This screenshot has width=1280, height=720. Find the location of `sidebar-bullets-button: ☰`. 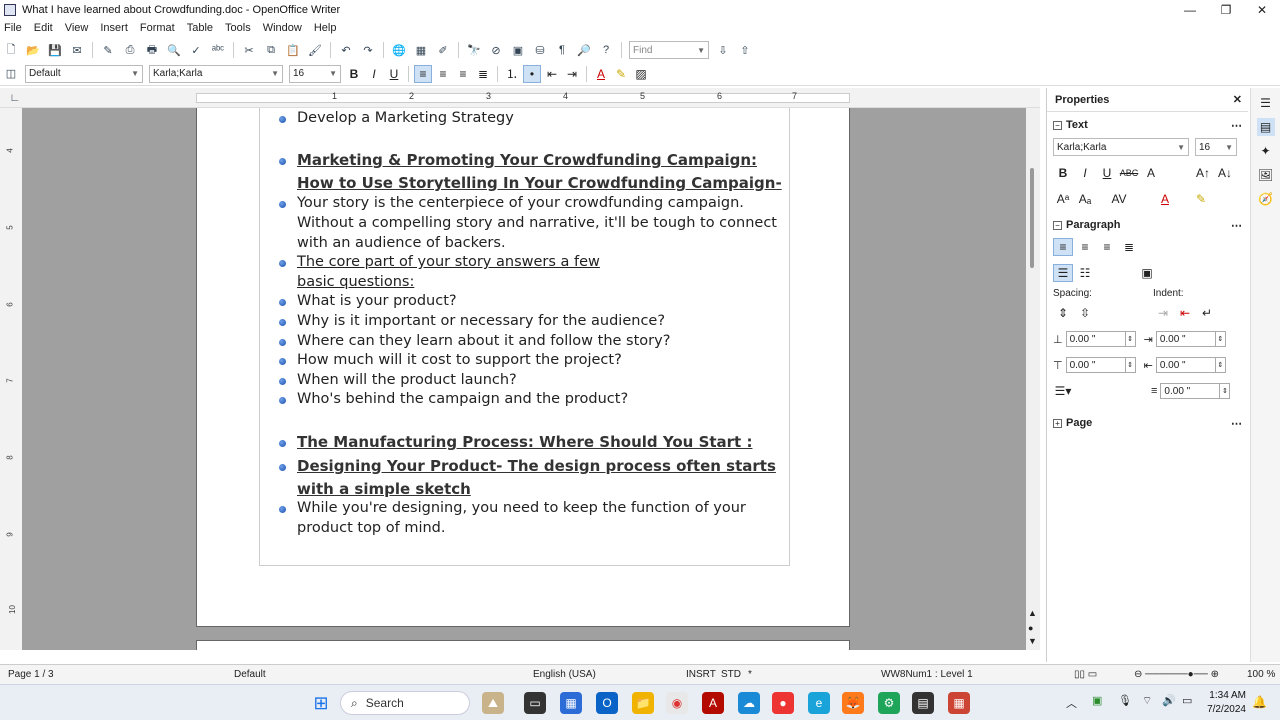

sidebar-bullets-button: ☰ is located at coordinates (1063, 273).